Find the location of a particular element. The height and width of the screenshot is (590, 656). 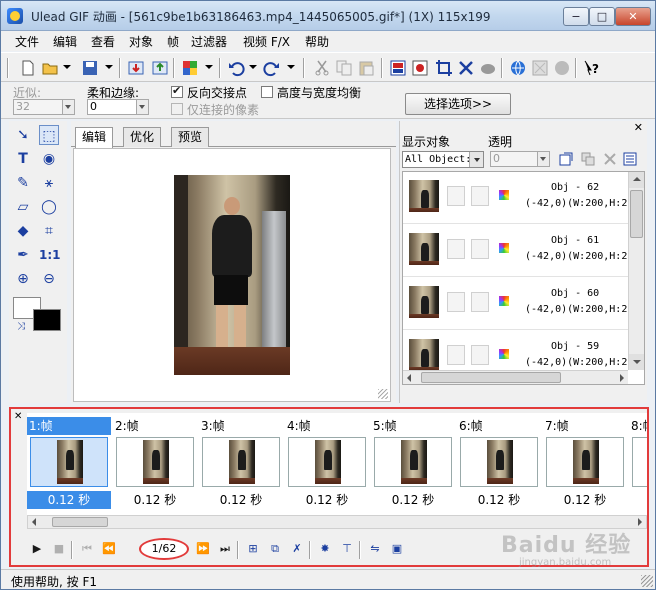

tween-icon: ✸ is located at coordinates (325, 549).